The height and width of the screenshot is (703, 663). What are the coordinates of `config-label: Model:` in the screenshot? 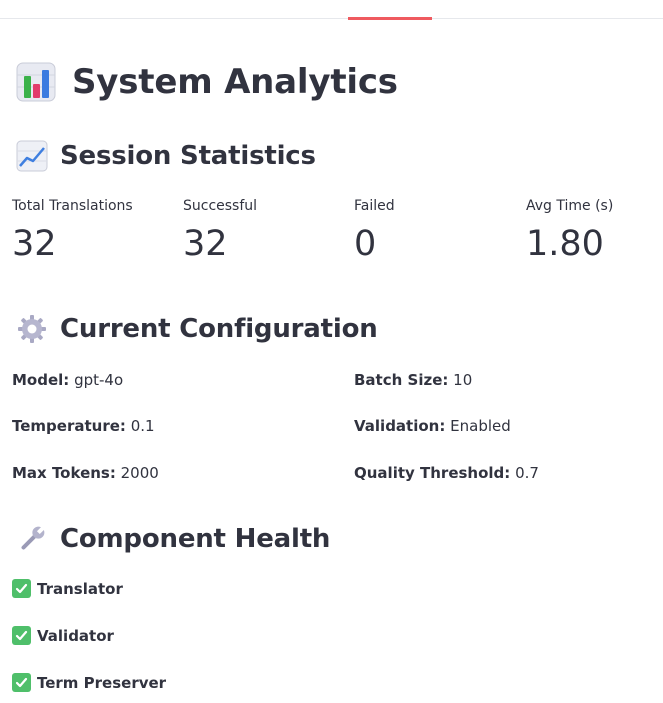 It's located at (41, 380).